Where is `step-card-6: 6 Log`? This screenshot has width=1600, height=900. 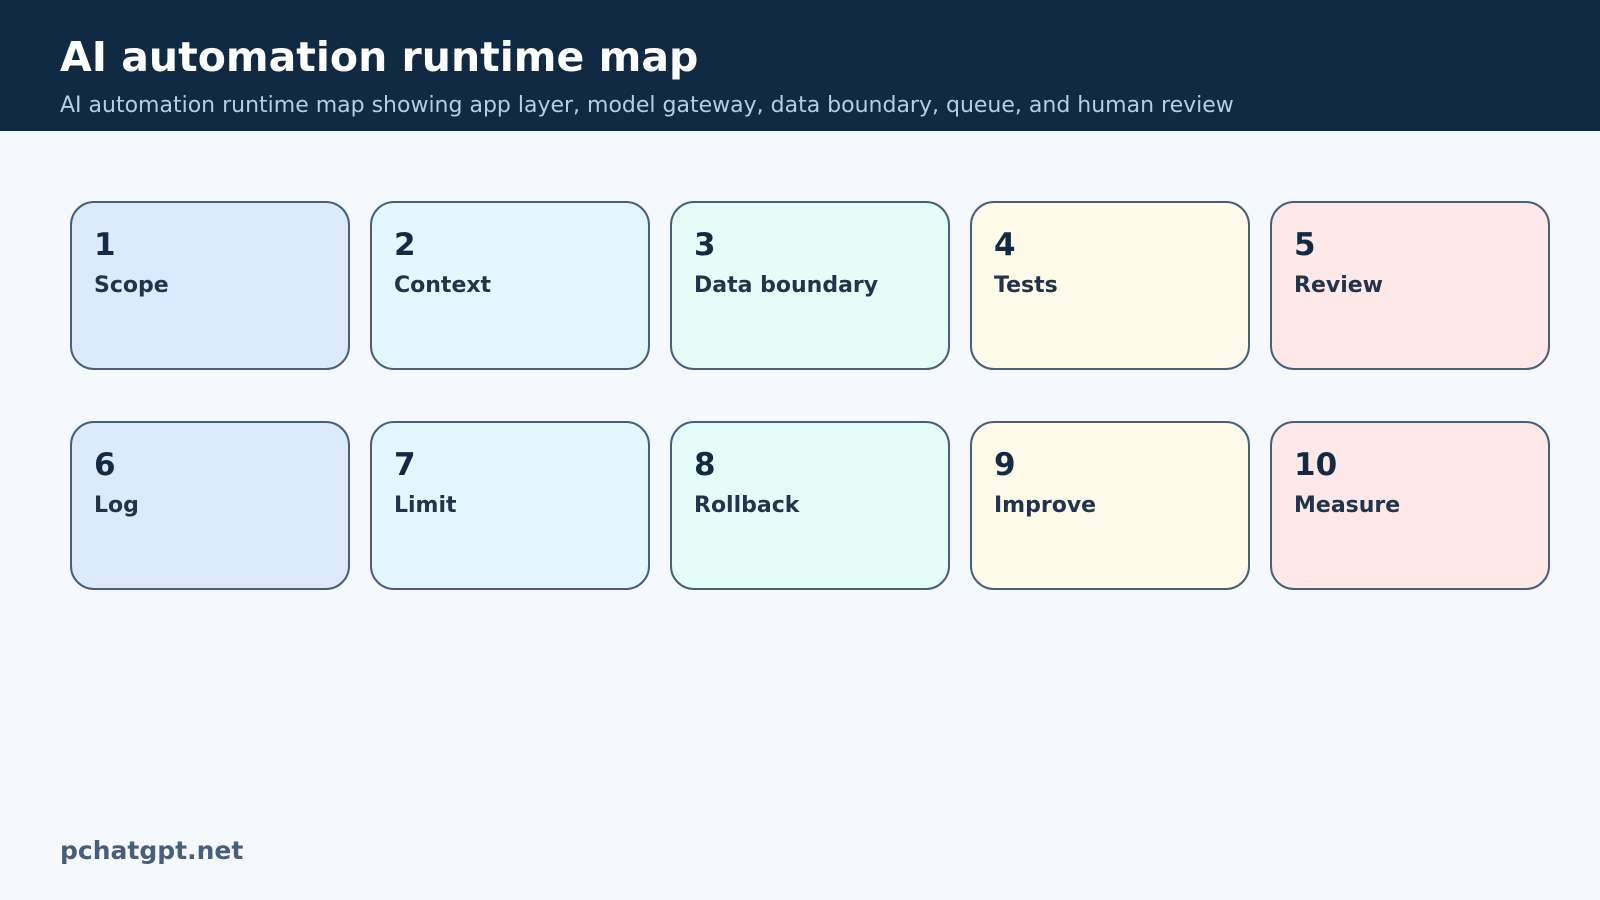 step-card-6: 6 Log is located at coordinates (210, 505).